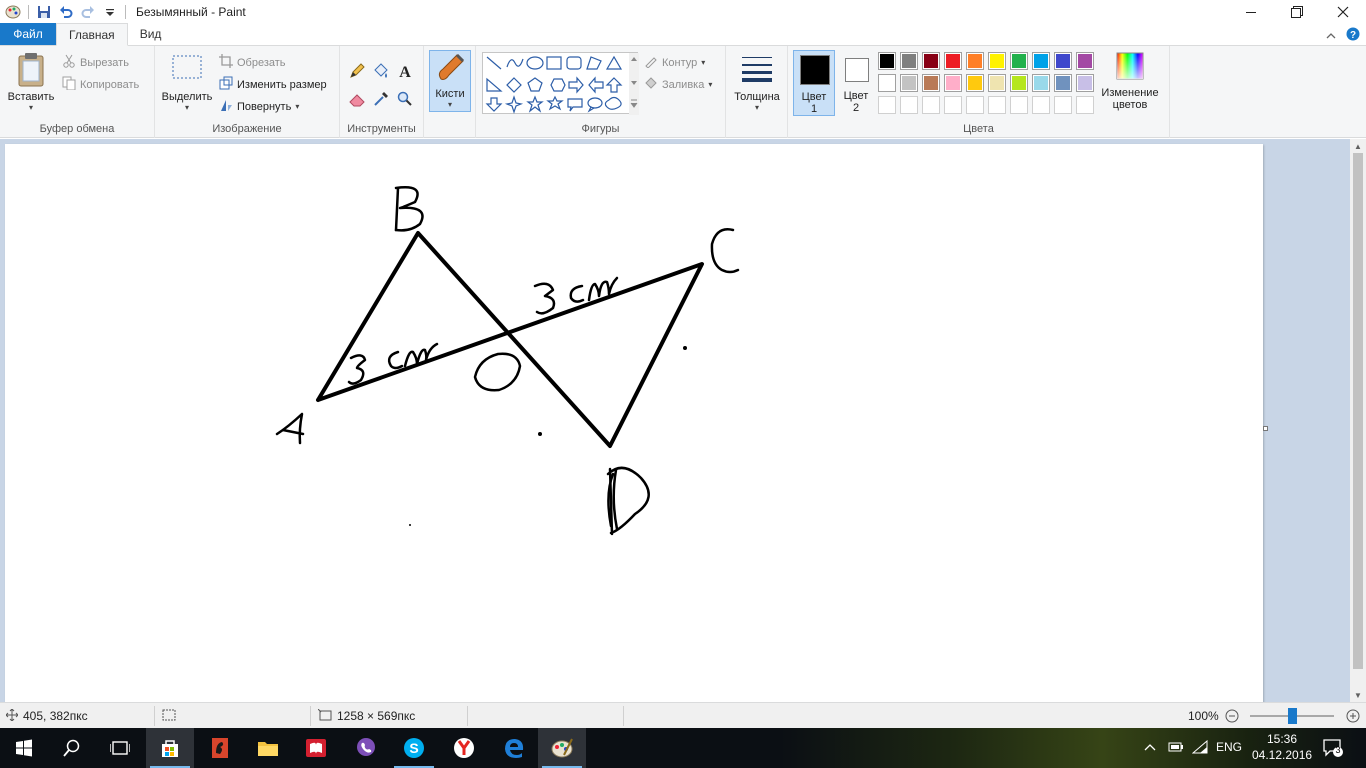 The image size is (1366, 768). Describe the element at coordinates (757, 83) in the screenshot. I see `size-button: Толщина ▾` at that location.